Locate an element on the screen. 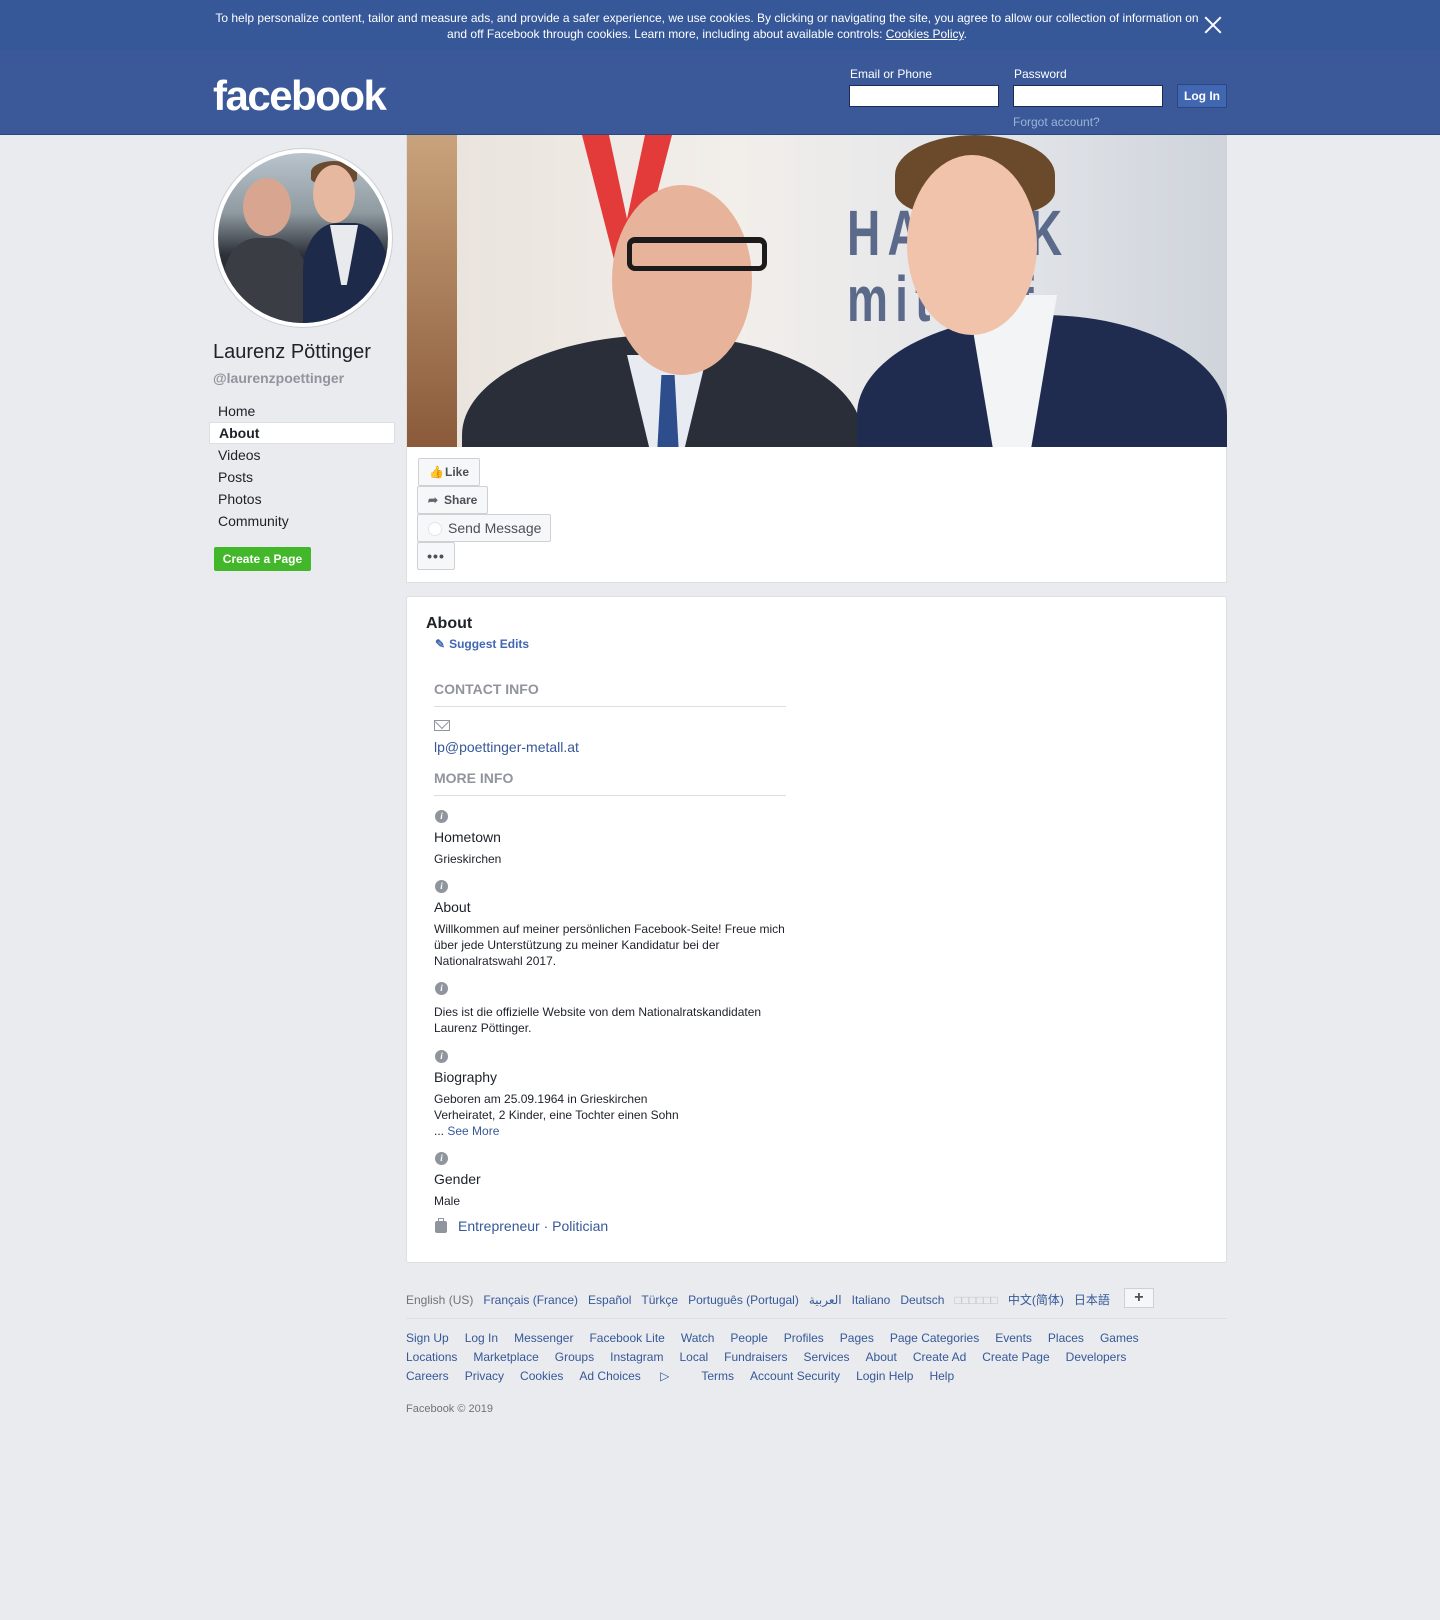  nav-item-home: Home is located at coordinates (302, 411).